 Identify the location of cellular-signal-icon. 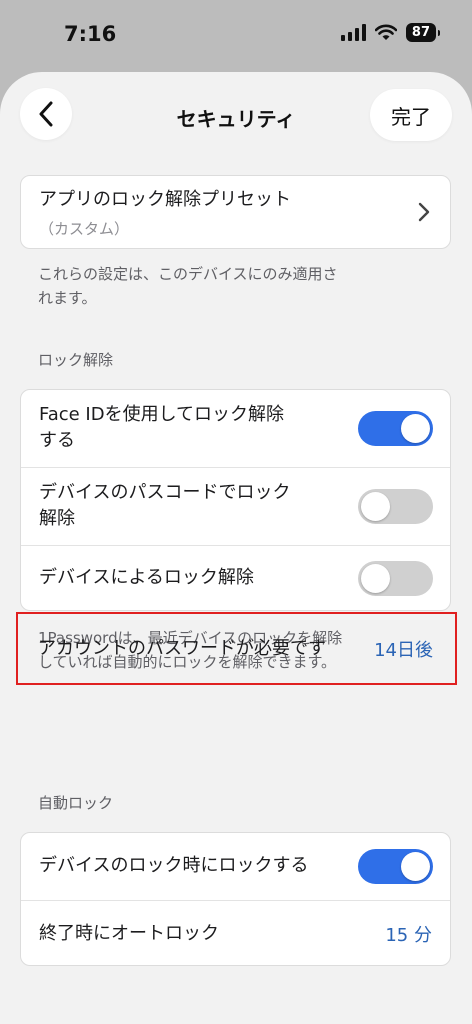
(353, 32).